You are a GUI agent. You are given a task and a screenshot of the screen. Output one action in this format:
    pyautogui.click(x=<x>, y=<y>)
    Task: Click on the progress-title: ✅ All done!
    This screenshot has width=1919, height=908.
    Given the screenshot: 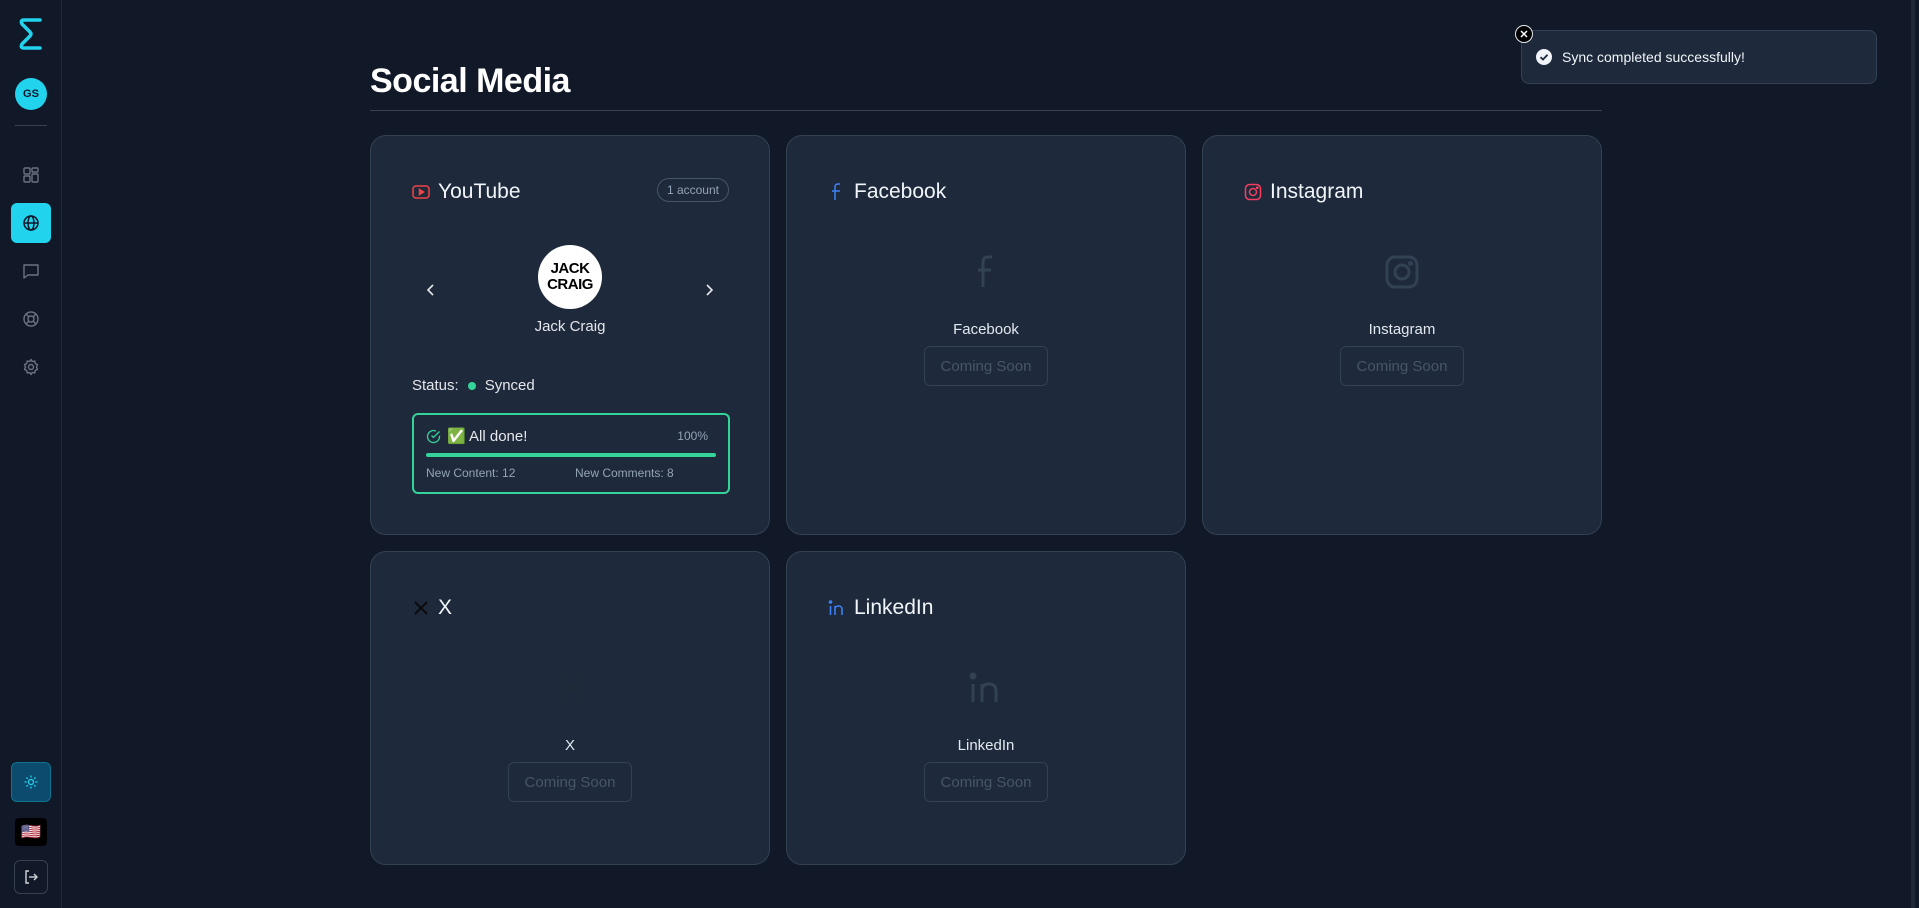 What is the action you would take?
    pyautogui.click(x=476, y=436)
    